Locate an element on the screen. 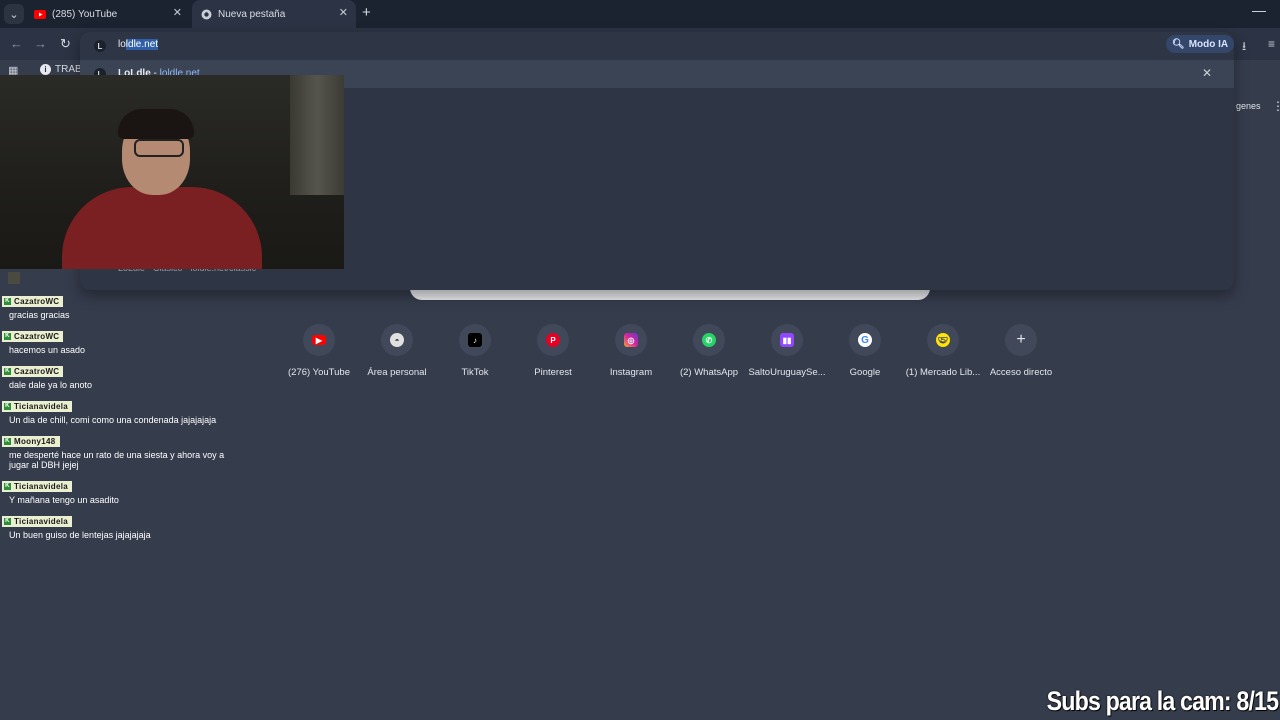 The image size is (1280, 720). mercadolibre-icon: 🤝︎ is located at coordinates (943, 340).